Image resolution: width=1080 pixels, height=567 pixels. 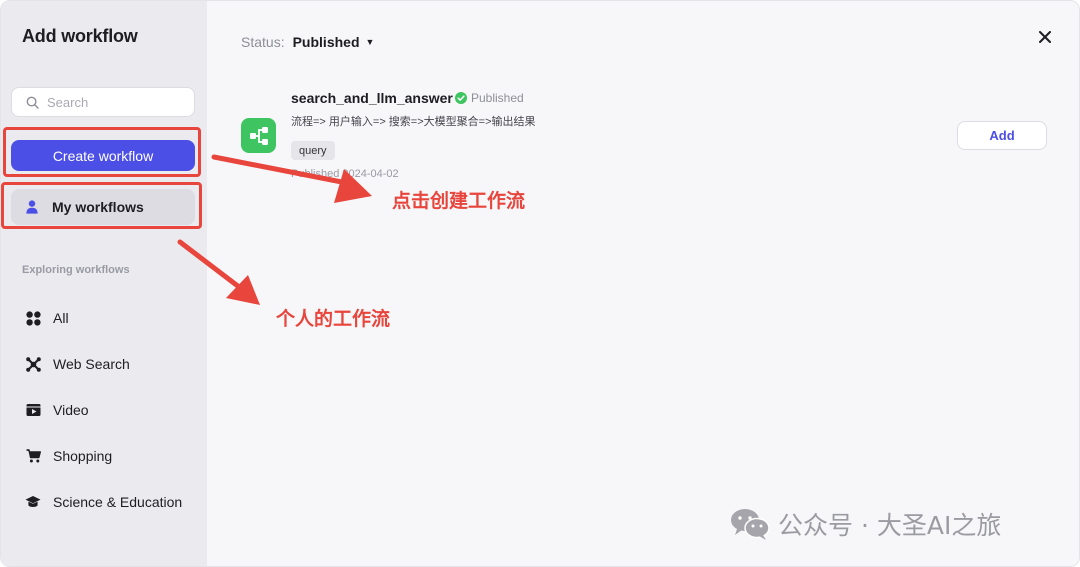 I want to click on search-icon, so click(x=32, y=102).